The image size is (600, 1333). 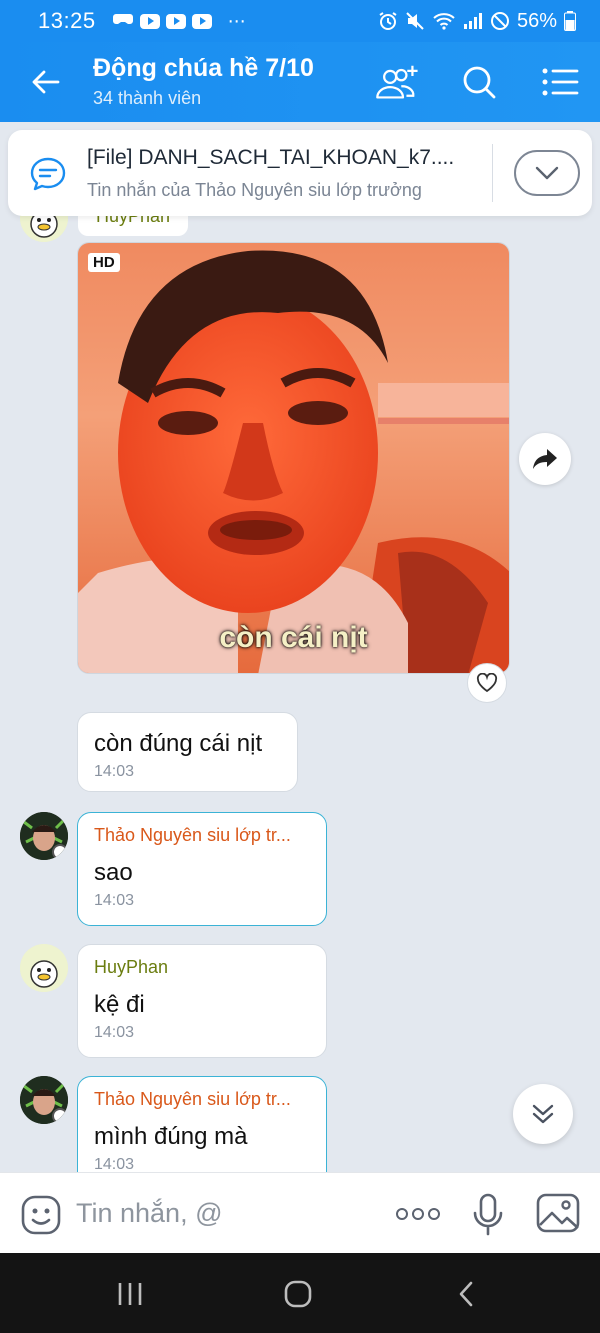 I want to click on arrow-left-icon, so click(x=46, y=82).